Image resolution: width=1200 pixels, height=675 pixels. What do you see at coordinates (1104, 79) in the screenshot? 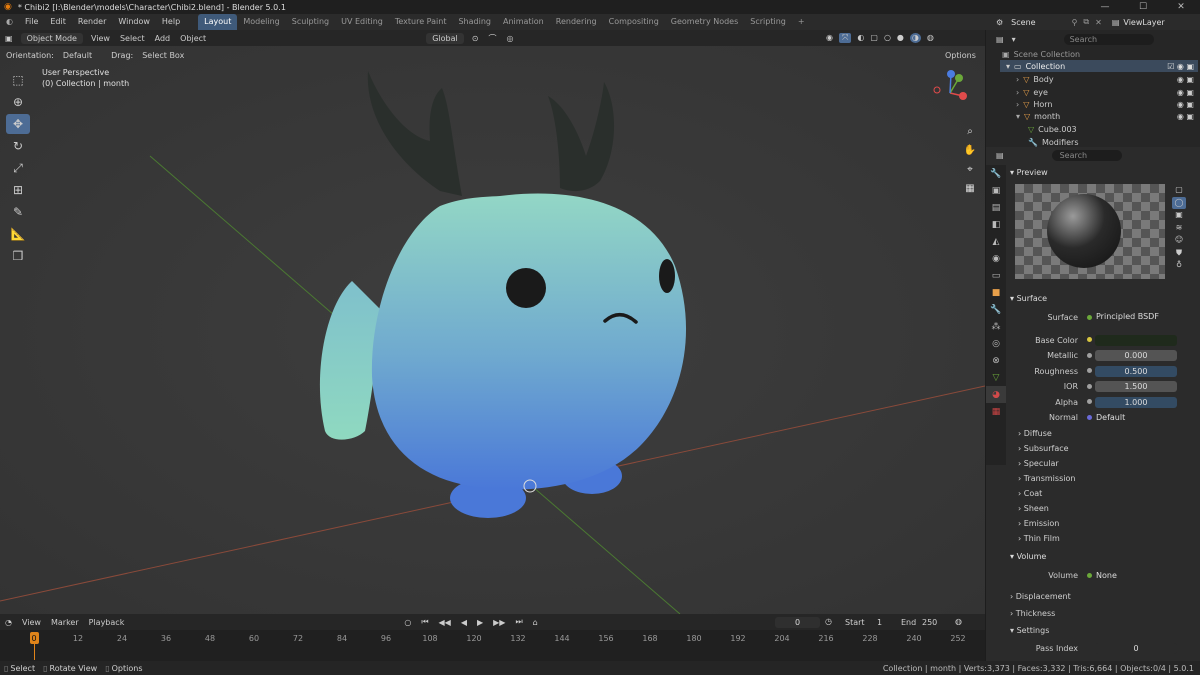
I see `outliner-item-body: › ▽ Body ◉ ▣` at bounding box center [1104, 79].